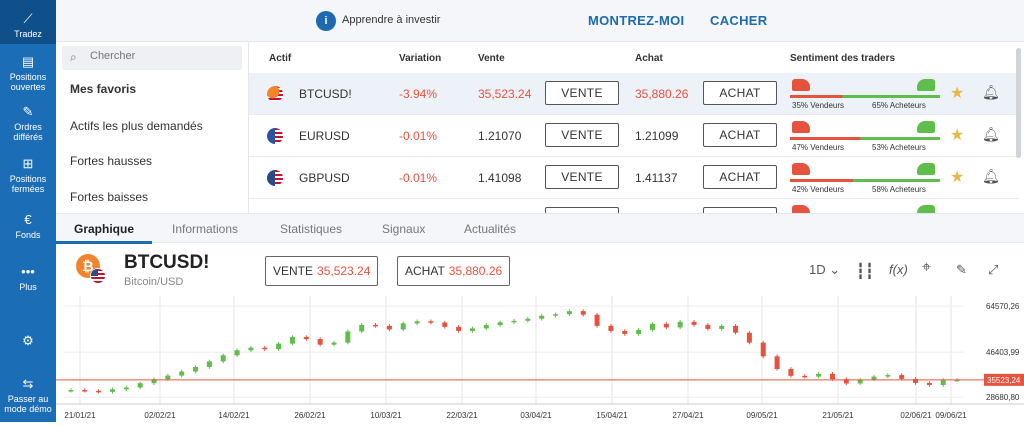  What do you see at coordinates (898, 269) in the screenshot?
I see `indicators-fx-icon: f(x)` at bounding box center [898, 269].